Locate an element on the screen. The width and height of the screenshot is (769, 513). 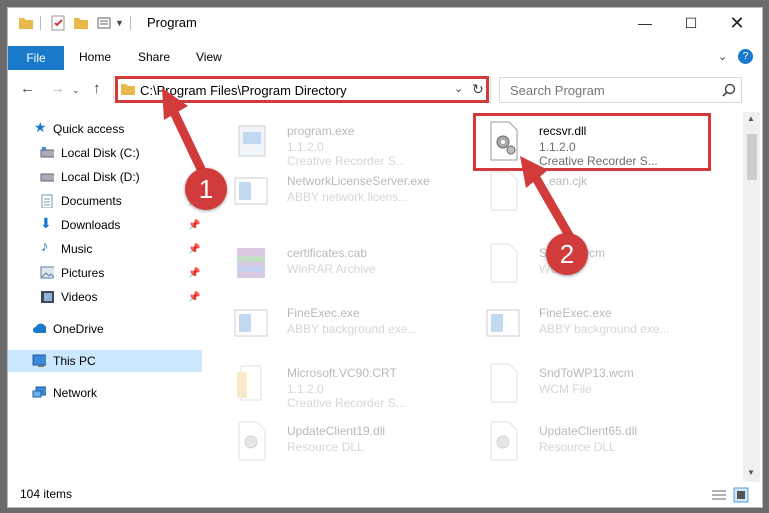
sidebar-item-label: Documents is located at coordinates (91, 201).